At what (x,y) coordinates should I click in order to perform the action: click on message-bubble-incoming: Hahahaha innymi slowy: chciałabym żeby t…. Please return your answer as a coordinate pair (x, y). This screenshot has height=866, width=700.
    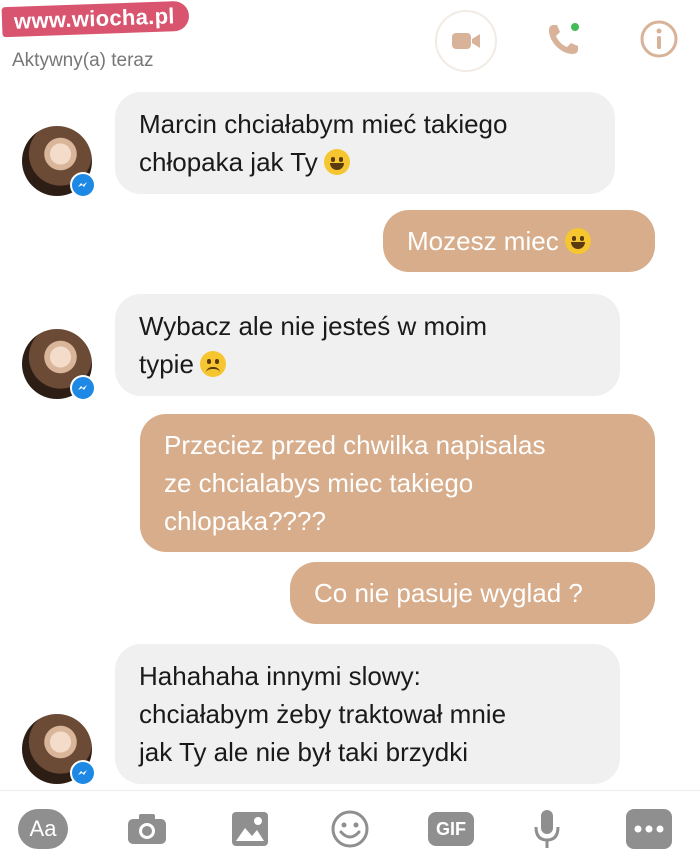
    Looking at the image, I should click on (367, 714).